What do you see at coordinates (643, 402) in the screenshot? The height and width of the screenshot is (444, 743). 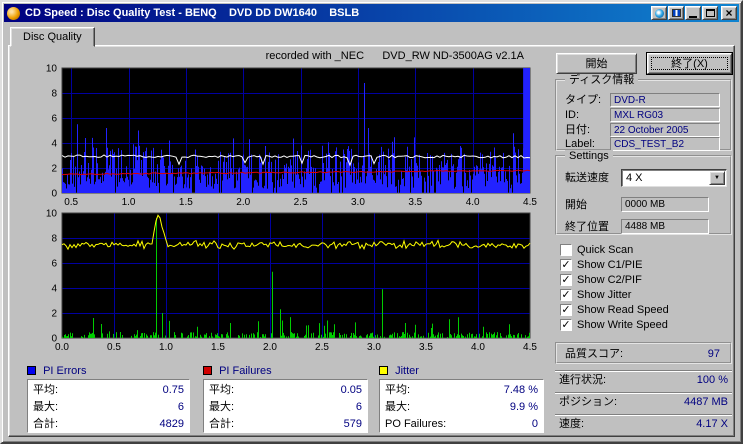 I see `position-row: ポジション: 4487 MB` at bounding box center [643, 402].